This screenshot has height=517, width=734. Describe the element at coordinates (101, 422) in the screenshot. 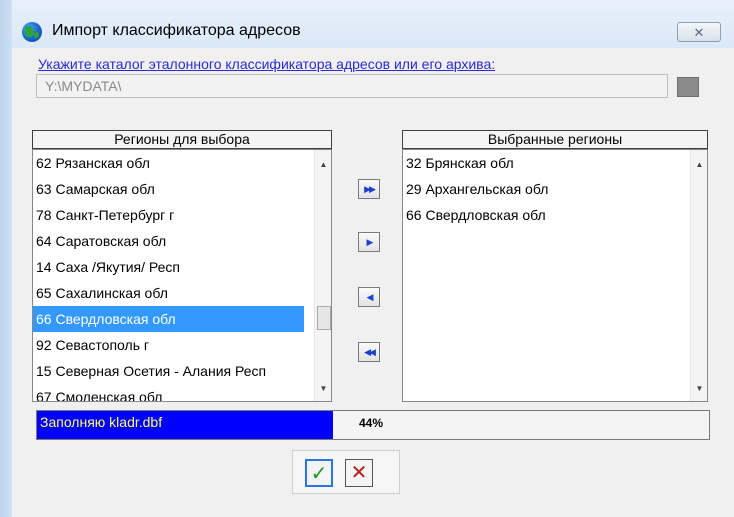

I see `progress-status-text: Заполняю kladr.dbf` at that location.